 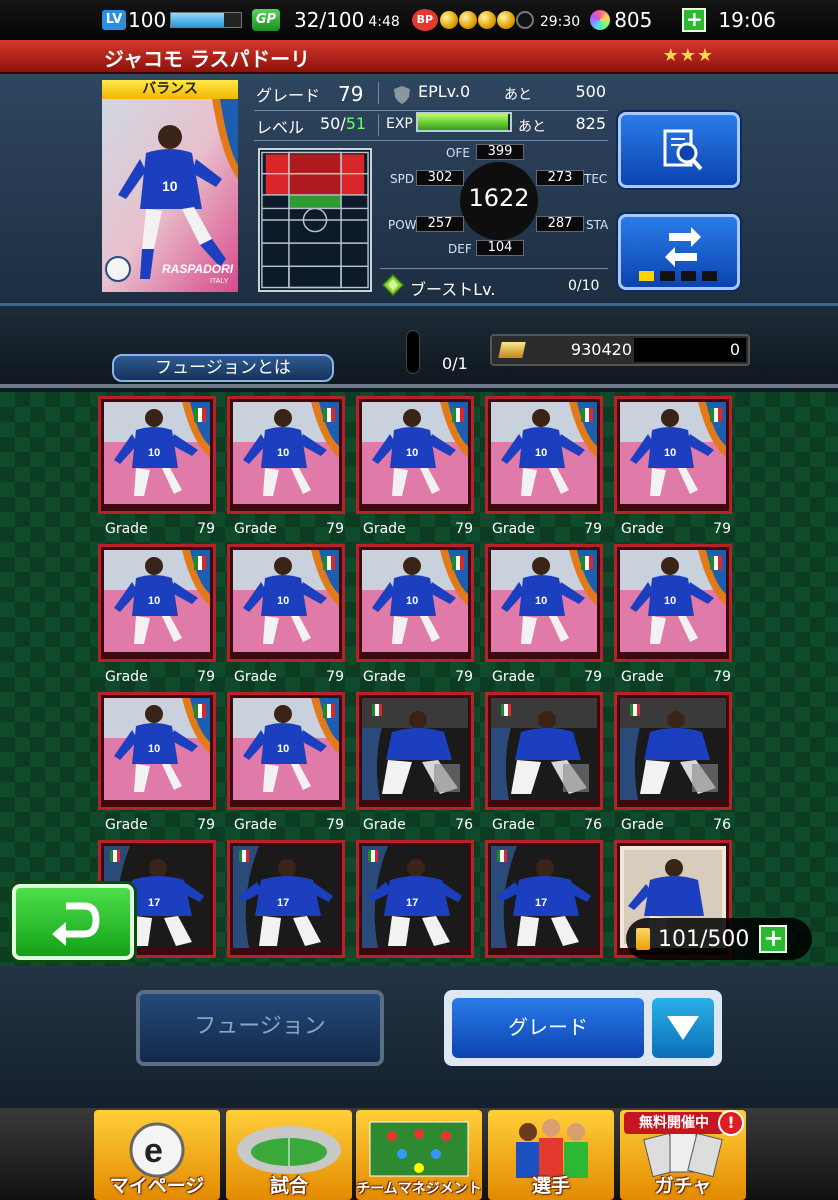 What do you see at coordinates (418, 825) in the screenshot?
I see `material-card-grade: Grade 76` at bounding box center [418, 825].